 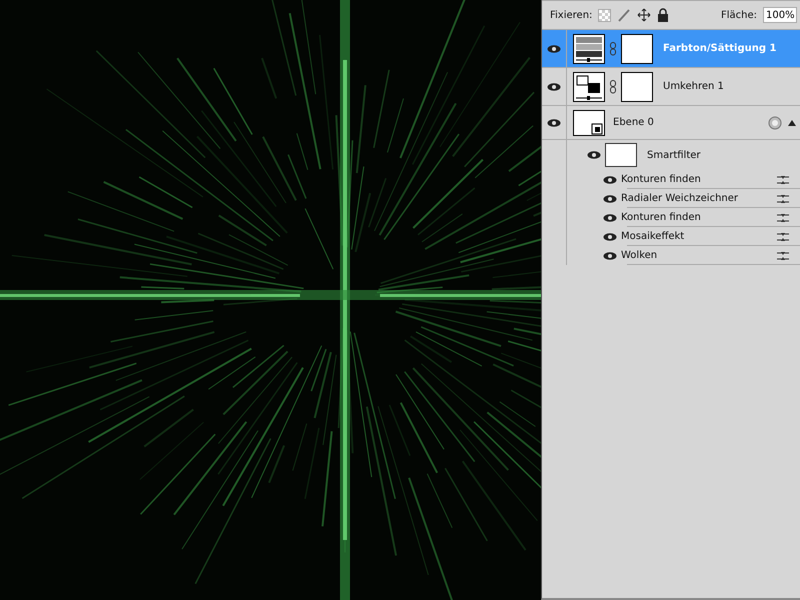 What do you see at coordinates (589, 87) in the screenshot?
I see `invert-thumbnail-icon` at bounding box center [589, 87].